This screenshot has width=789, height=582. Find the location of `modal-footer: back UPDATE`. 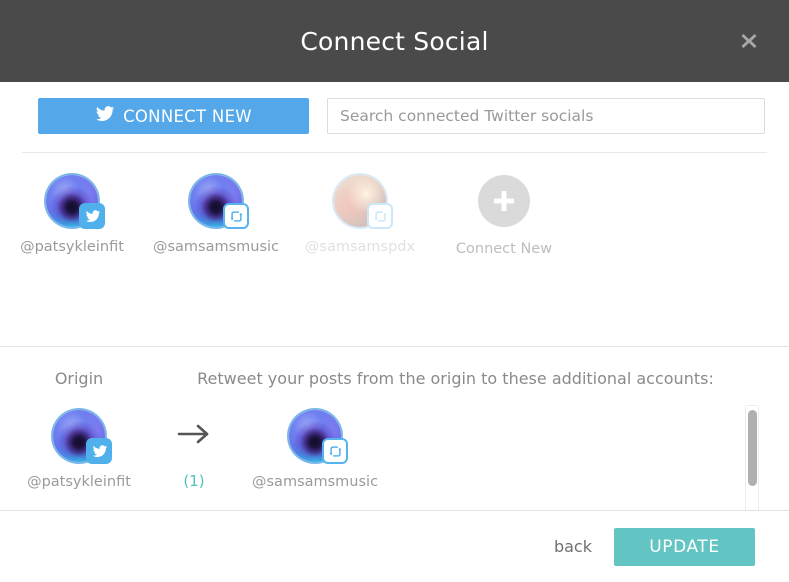

modal-footer: back UPDATE is located at coordinates (394, 546).